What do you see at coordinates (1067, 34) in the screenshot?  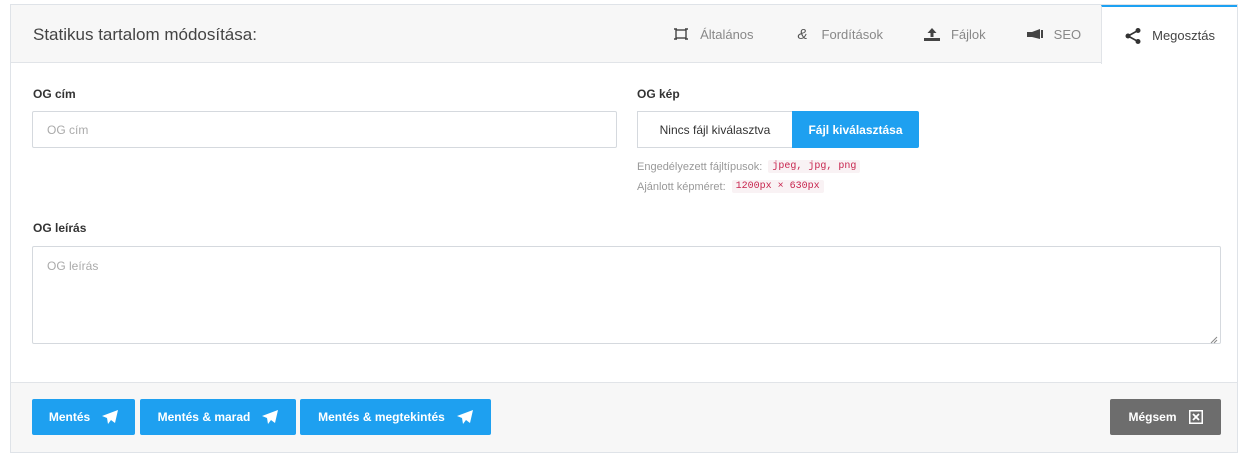 I see `tab-seo-label: SEO` at bounding box center [1067, 34].